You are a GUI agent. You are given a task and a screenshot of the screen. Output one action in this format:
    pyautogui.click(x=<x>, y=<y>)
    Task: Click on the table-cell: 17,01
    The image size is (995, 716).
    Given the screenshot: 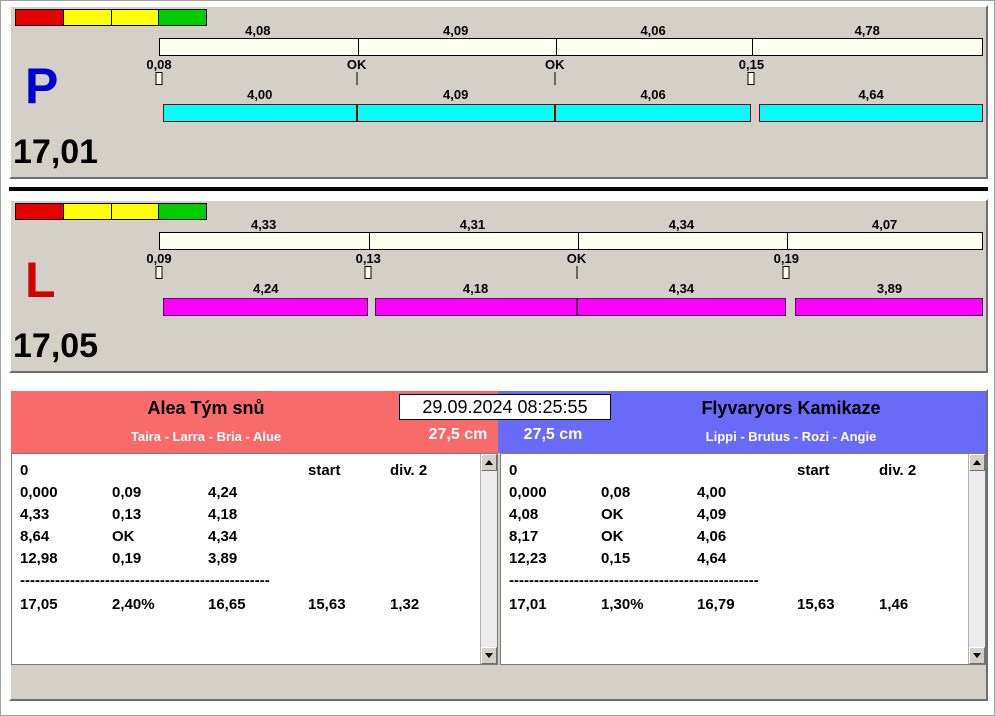 What is the action you would take?
    pyautogui.click(x=528, y=604)
    